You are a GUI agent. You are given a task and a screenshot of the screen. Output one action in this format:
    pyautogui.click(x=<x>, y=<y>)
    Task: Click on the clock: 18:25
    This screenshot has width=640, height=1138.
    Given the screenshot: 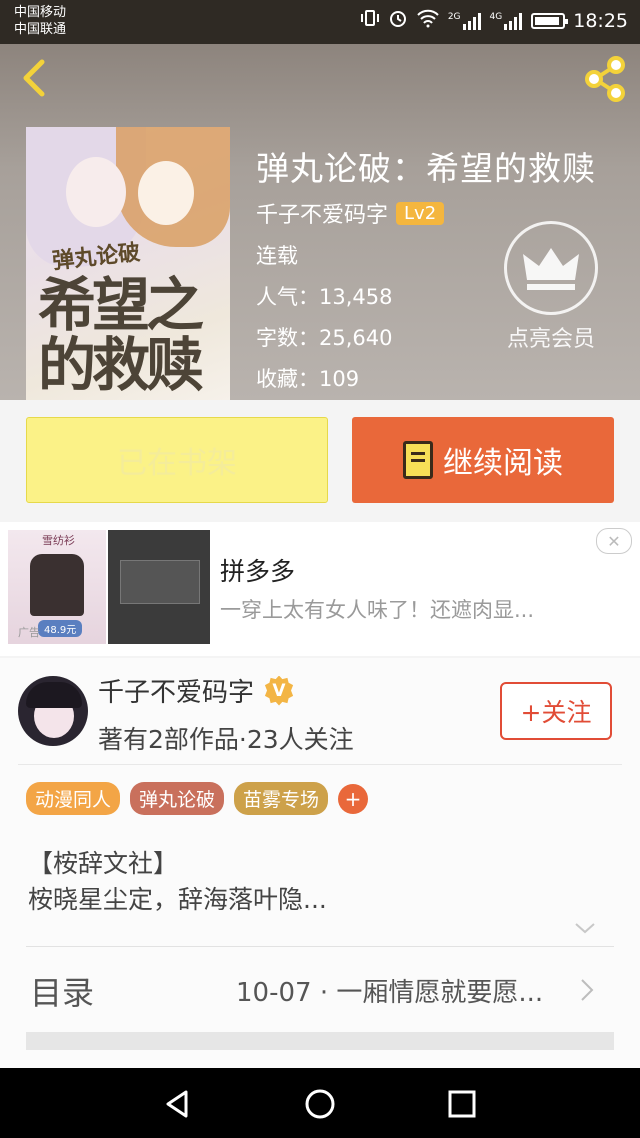 What is the action you would take?
    pyautogui.click(x=600, y=20)
    